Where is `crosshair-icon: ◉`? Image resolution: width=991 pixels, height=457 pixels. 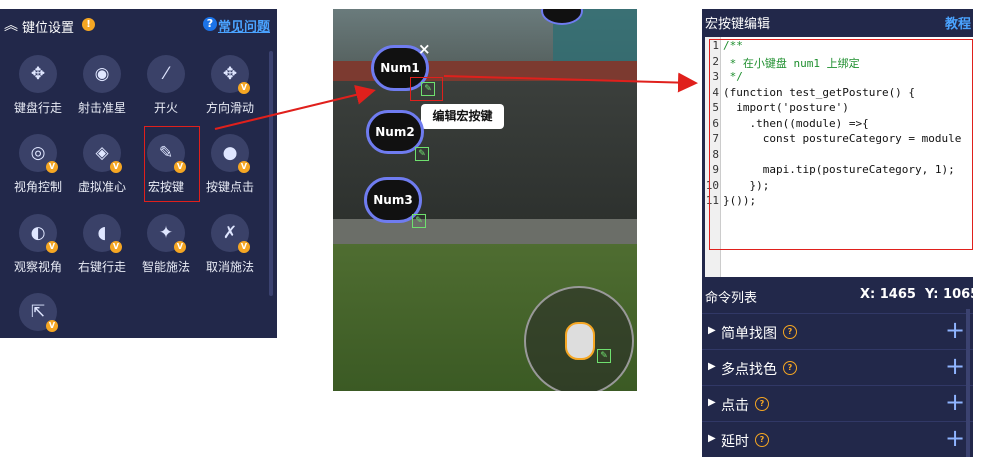
crosshair-icon: ◉ is located at coordinates (102, 74).